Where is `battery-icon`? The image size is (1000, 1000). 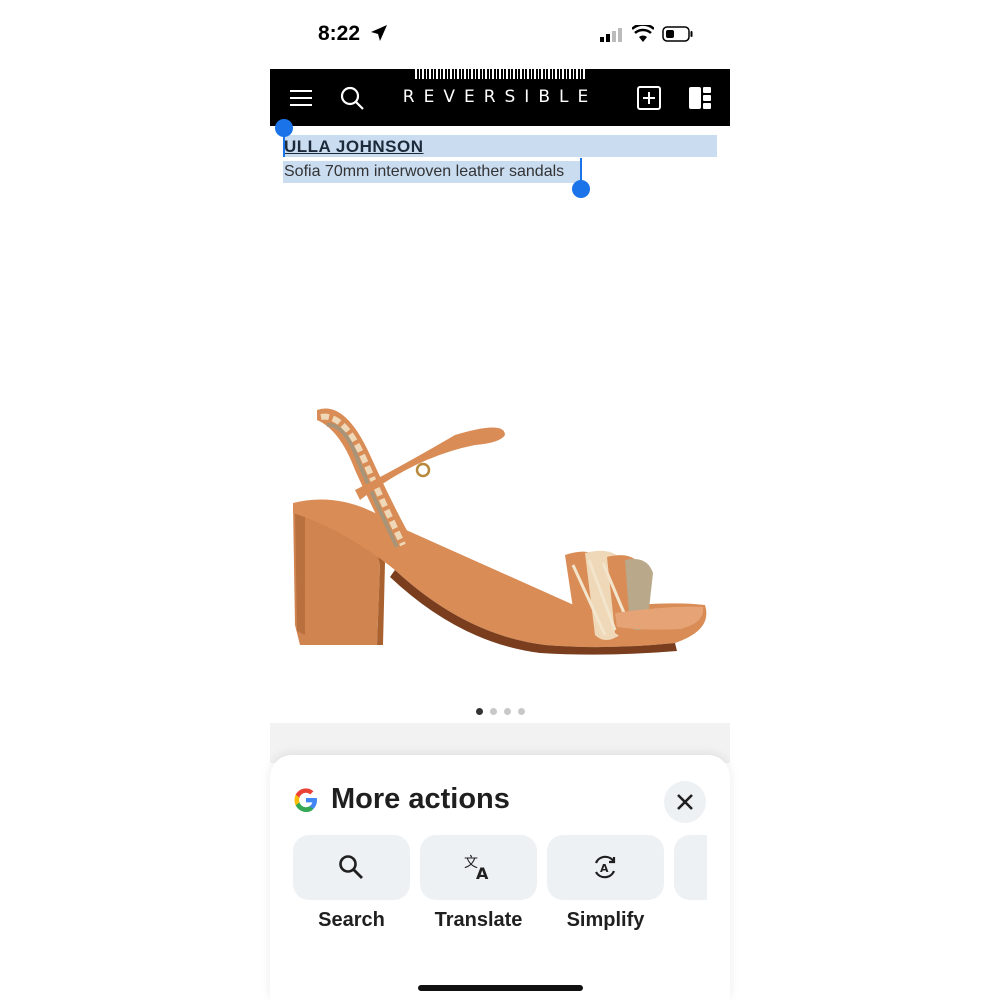 battery-icon is located at coordinates (677, 34).